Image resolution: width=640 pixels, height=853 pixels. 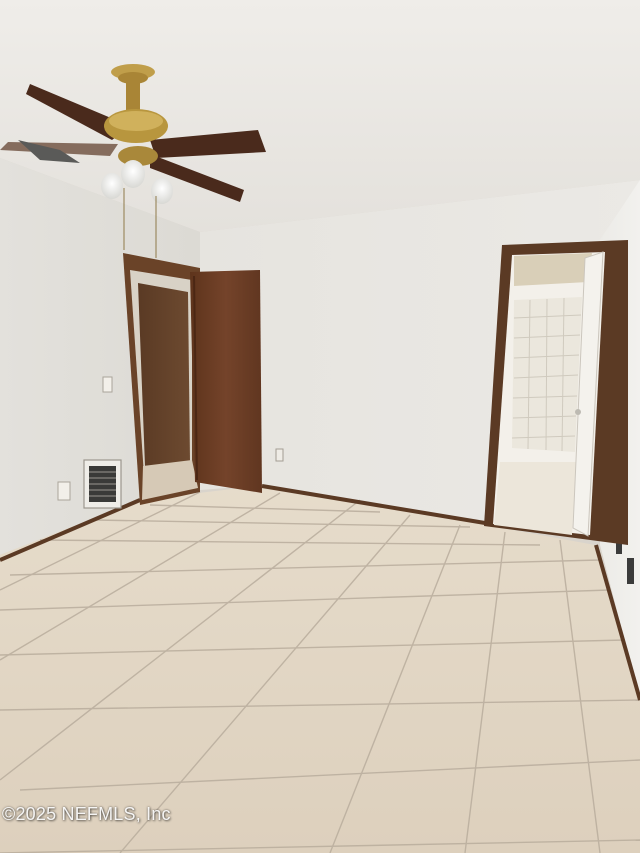 I want to click on bathroom-ceiling, so click(x=553, y=269).